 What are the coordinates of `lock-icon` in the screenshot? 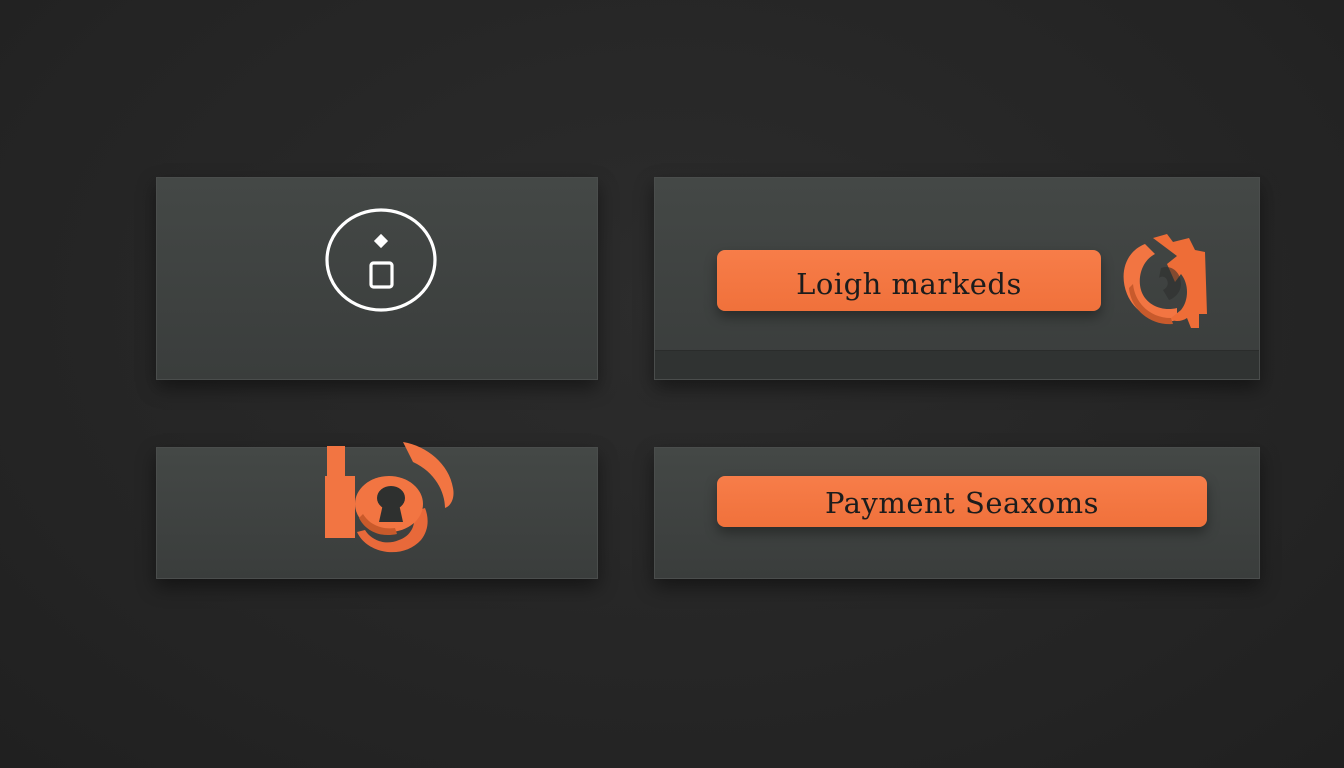 It's located at (387, 502).